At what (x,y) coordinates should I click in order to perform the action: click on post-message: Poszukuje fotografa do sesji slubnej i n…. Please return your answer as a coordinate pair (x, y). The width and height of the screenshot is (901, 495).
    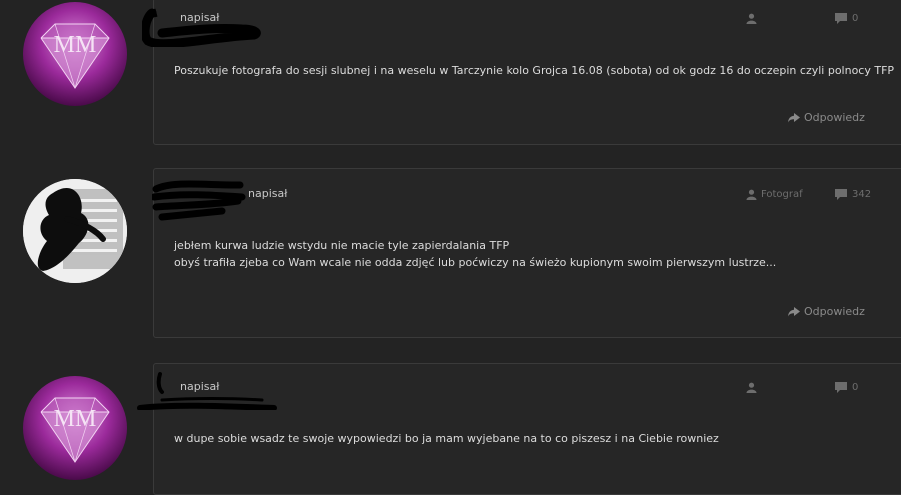
    Looking at the image, I should click on (534, 70).